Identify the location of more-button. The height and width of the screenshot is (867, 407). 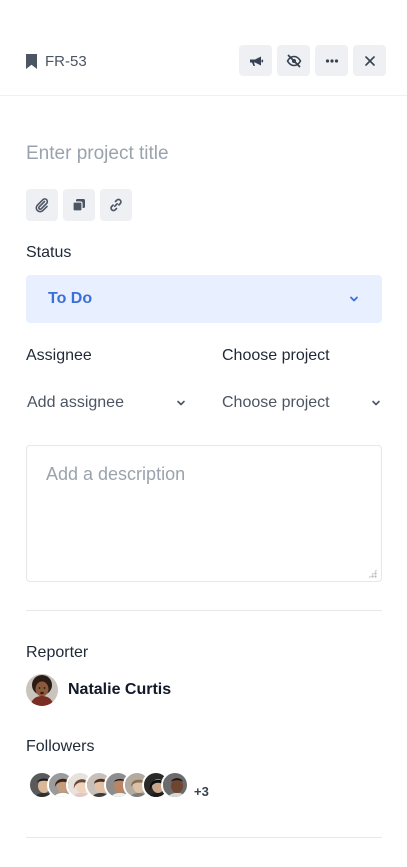
(331, 60).